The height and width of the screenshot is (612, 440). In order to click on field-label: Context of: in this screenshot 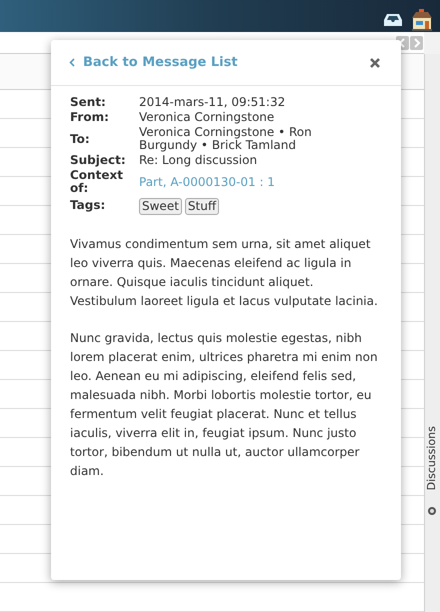, I will do `click(97, 182)`.